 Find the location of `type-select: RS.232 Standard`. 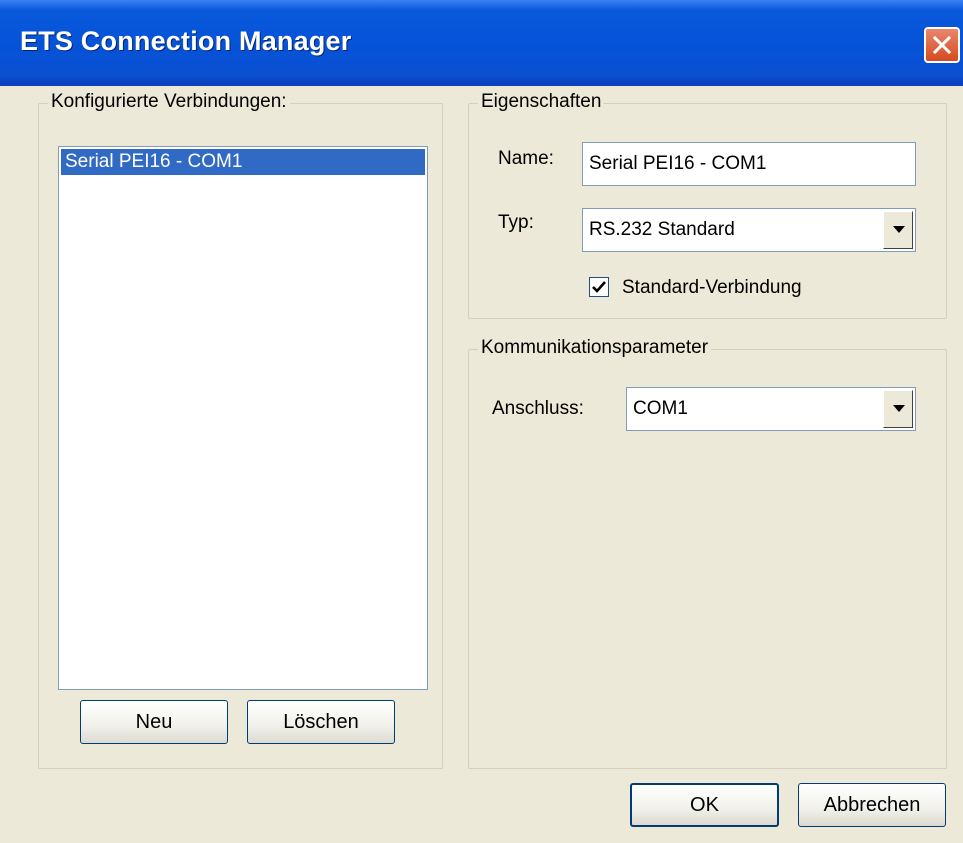

type-select: RS.232 Standard is located at coordinates (749, 230).